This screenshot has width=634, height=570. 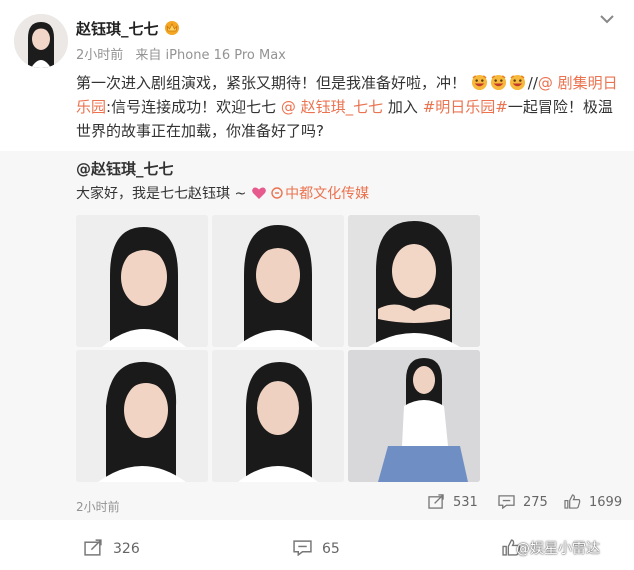 I want to click on photo-4-image, so click(x=142, y=416).